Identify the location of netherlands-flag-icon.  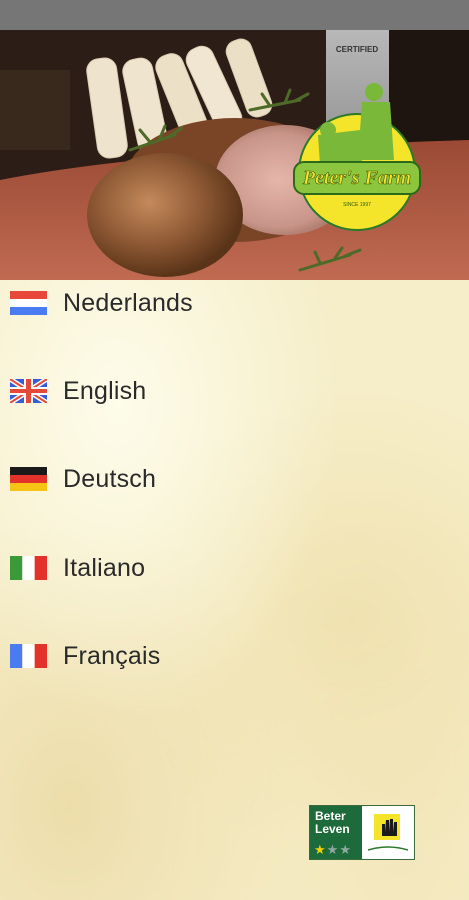
(28, 303).